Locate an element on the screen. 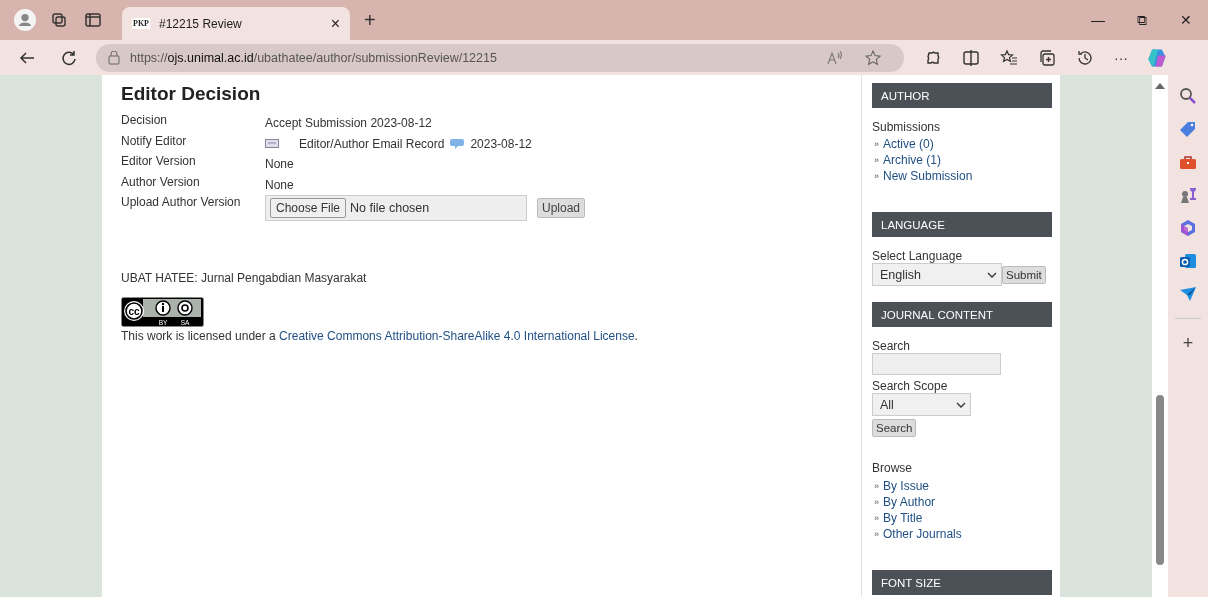  scrollbar-thumb is located at coordinates (1160, 480).